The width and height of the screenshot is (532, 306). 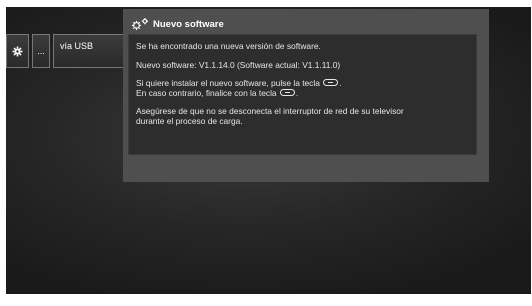 I want to click on cancel-instruction-suffix: ., so click(x=297, y=92).